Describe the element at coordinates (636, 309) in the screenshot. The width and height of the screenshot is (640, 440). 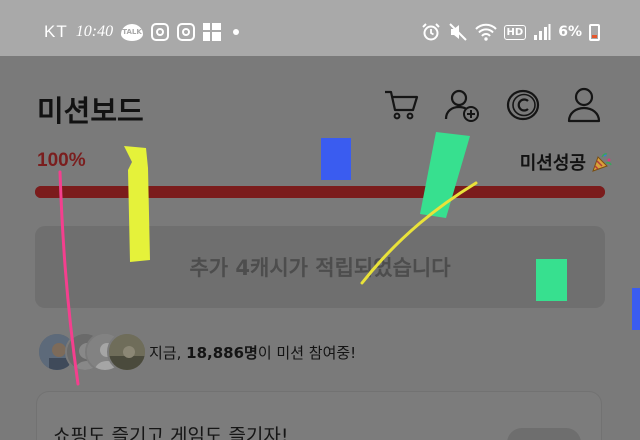
I see `blue-edge-mark` at that location.